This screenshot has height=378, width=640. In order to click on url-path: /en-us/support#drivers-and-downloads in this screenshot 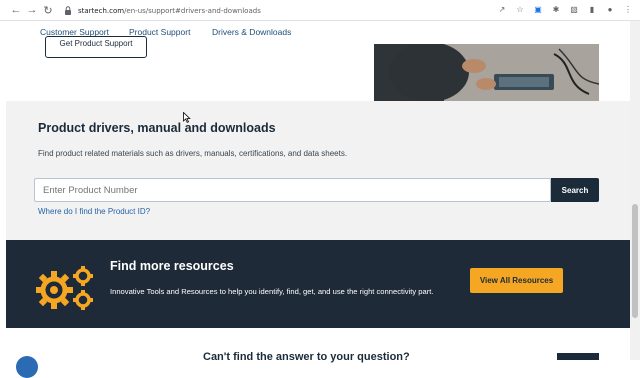, I will do `click(192, 10)`.